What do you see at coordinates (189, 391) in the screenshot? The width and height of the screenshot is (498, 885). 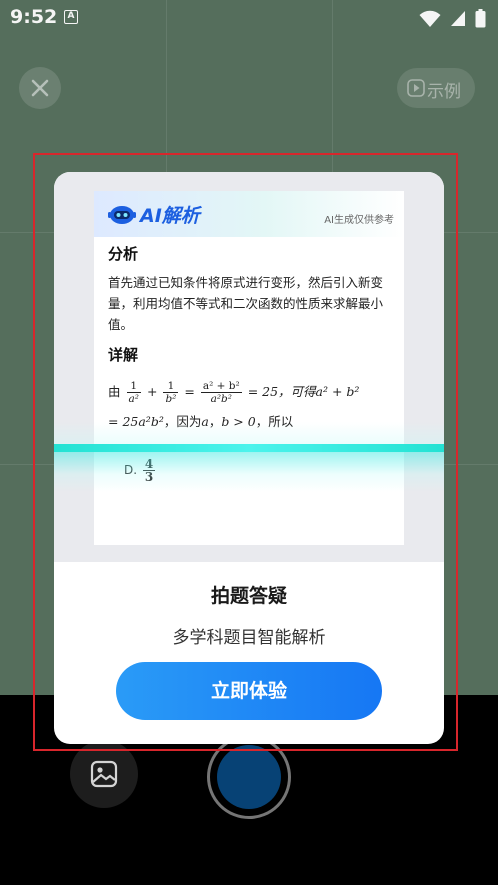 I see `equals-sign: =` at bounding box center [189, 391].